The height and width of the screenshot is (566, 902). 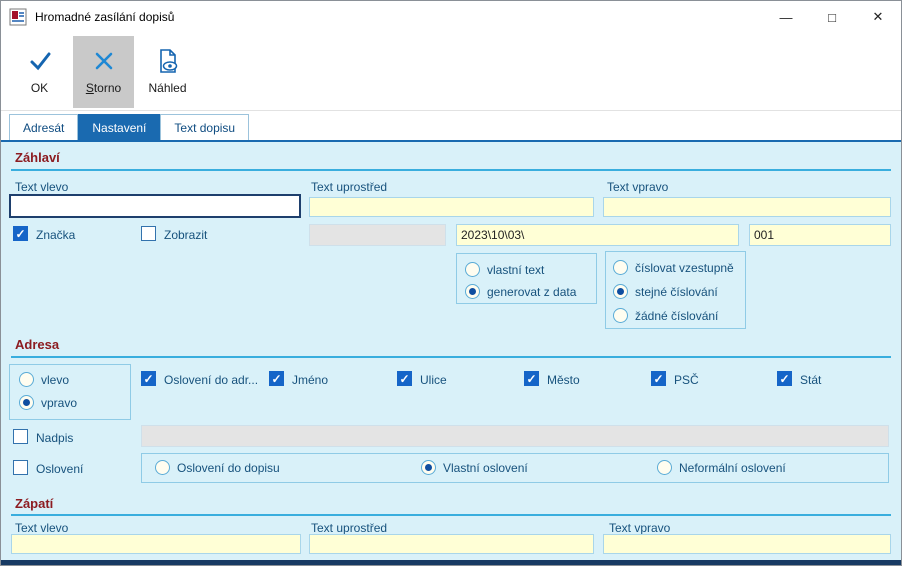 I want to click on osloveni-do-adresy-checkbox: ✓, so click(x=148, y=378).